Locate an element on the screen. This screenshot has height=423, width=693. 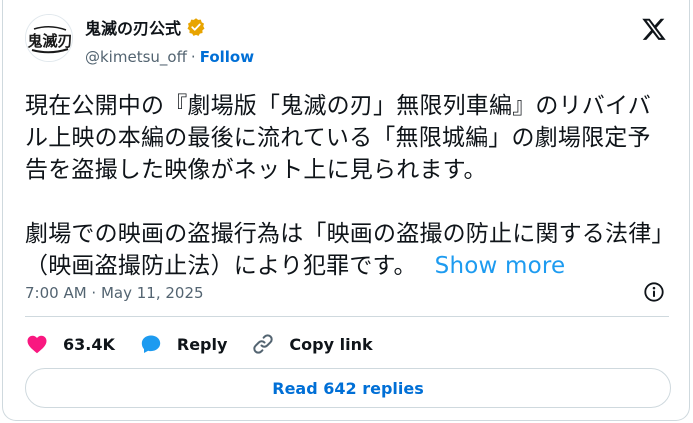
author-handle: @kimetsu_off is located at coordinates (136, 57).